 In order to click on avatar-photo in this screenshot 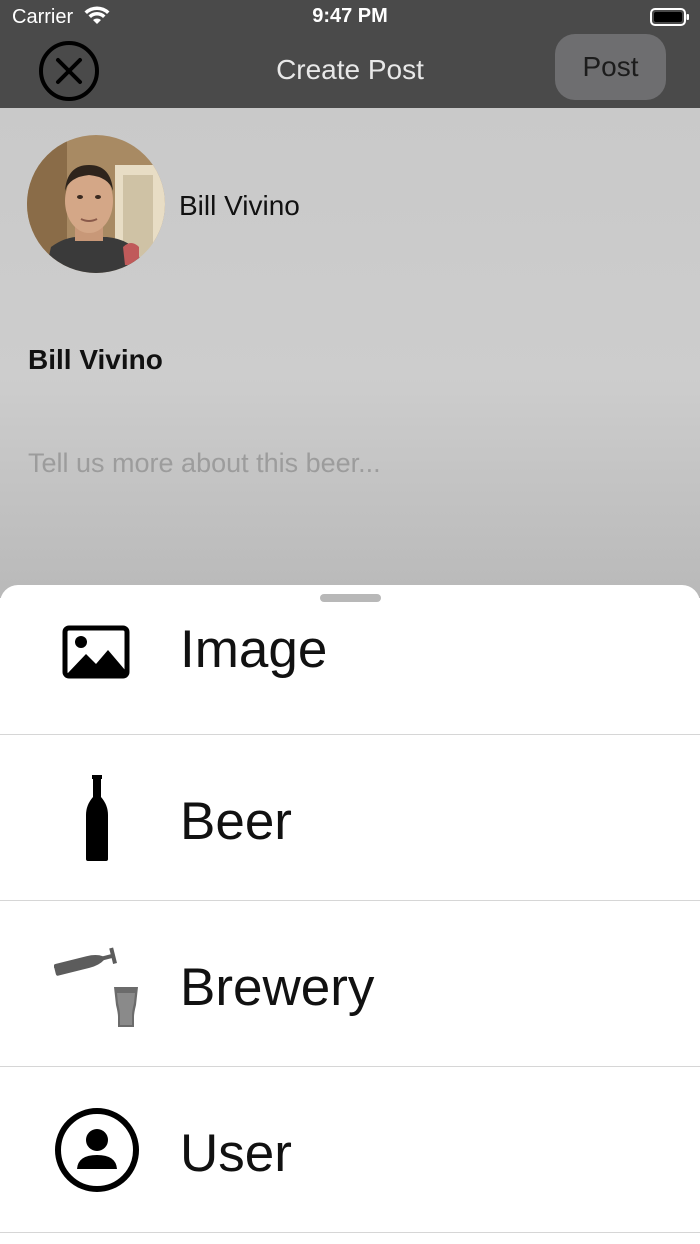, I will do `click(96, 204)`.